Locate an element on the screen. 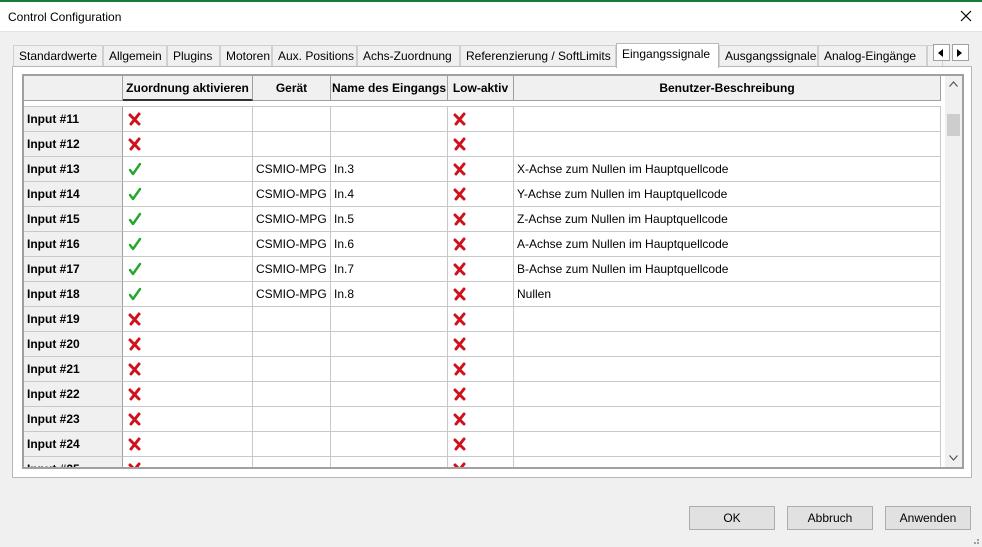 This screenshot has height=547, width=982. row-header: Input #23 is located at coordinates (73, 419).